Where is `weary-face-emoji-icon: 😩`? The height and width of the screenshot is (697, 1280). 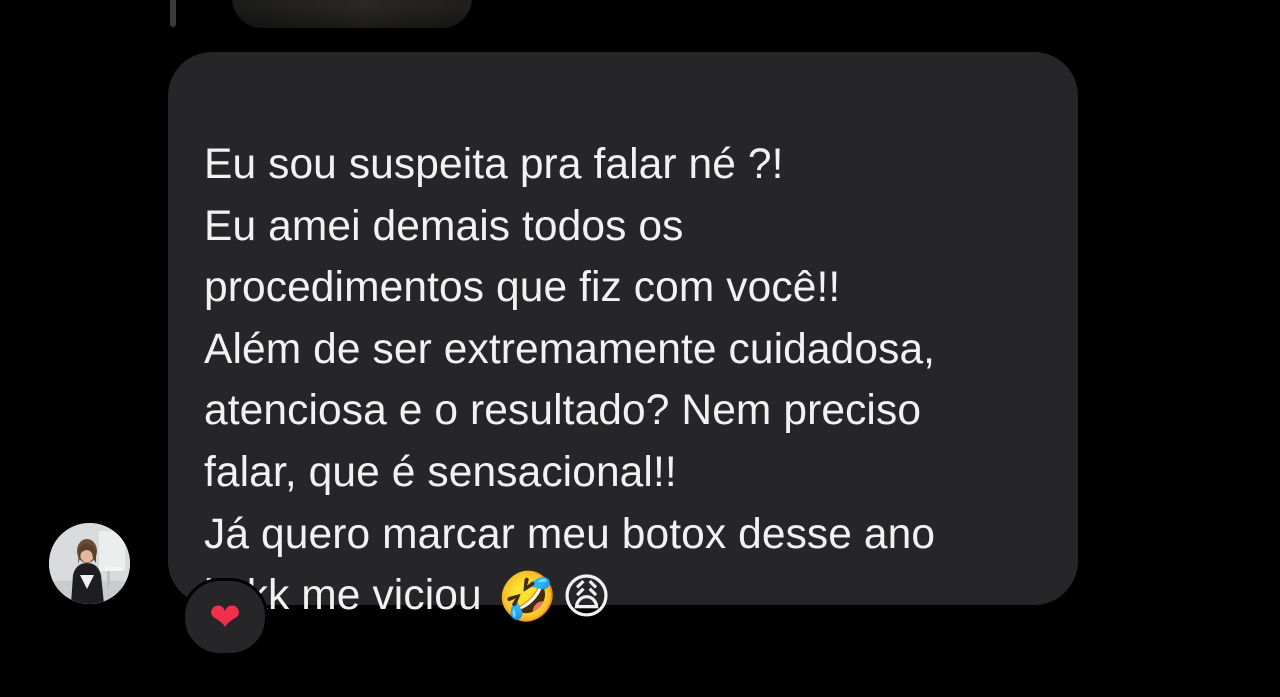 weary-face-emoji-icon: 😩 is located at coordinates (586, 597).